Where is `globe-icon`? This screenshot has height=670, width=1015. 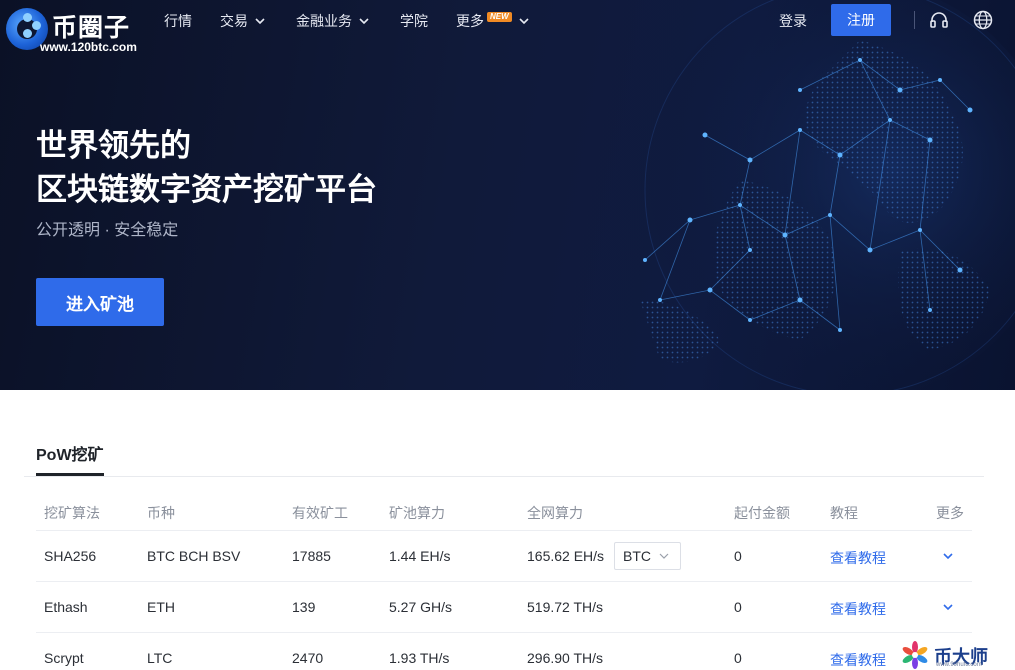
globe-icon is located at coordinates (983, 20).